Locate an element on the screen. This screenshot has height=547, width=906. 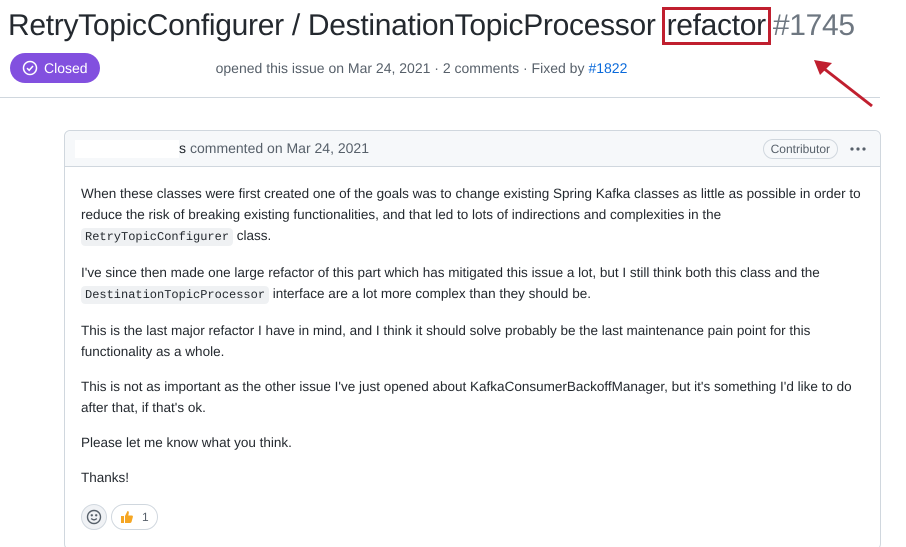
smiley-icon is located at coordinates (94, 517).